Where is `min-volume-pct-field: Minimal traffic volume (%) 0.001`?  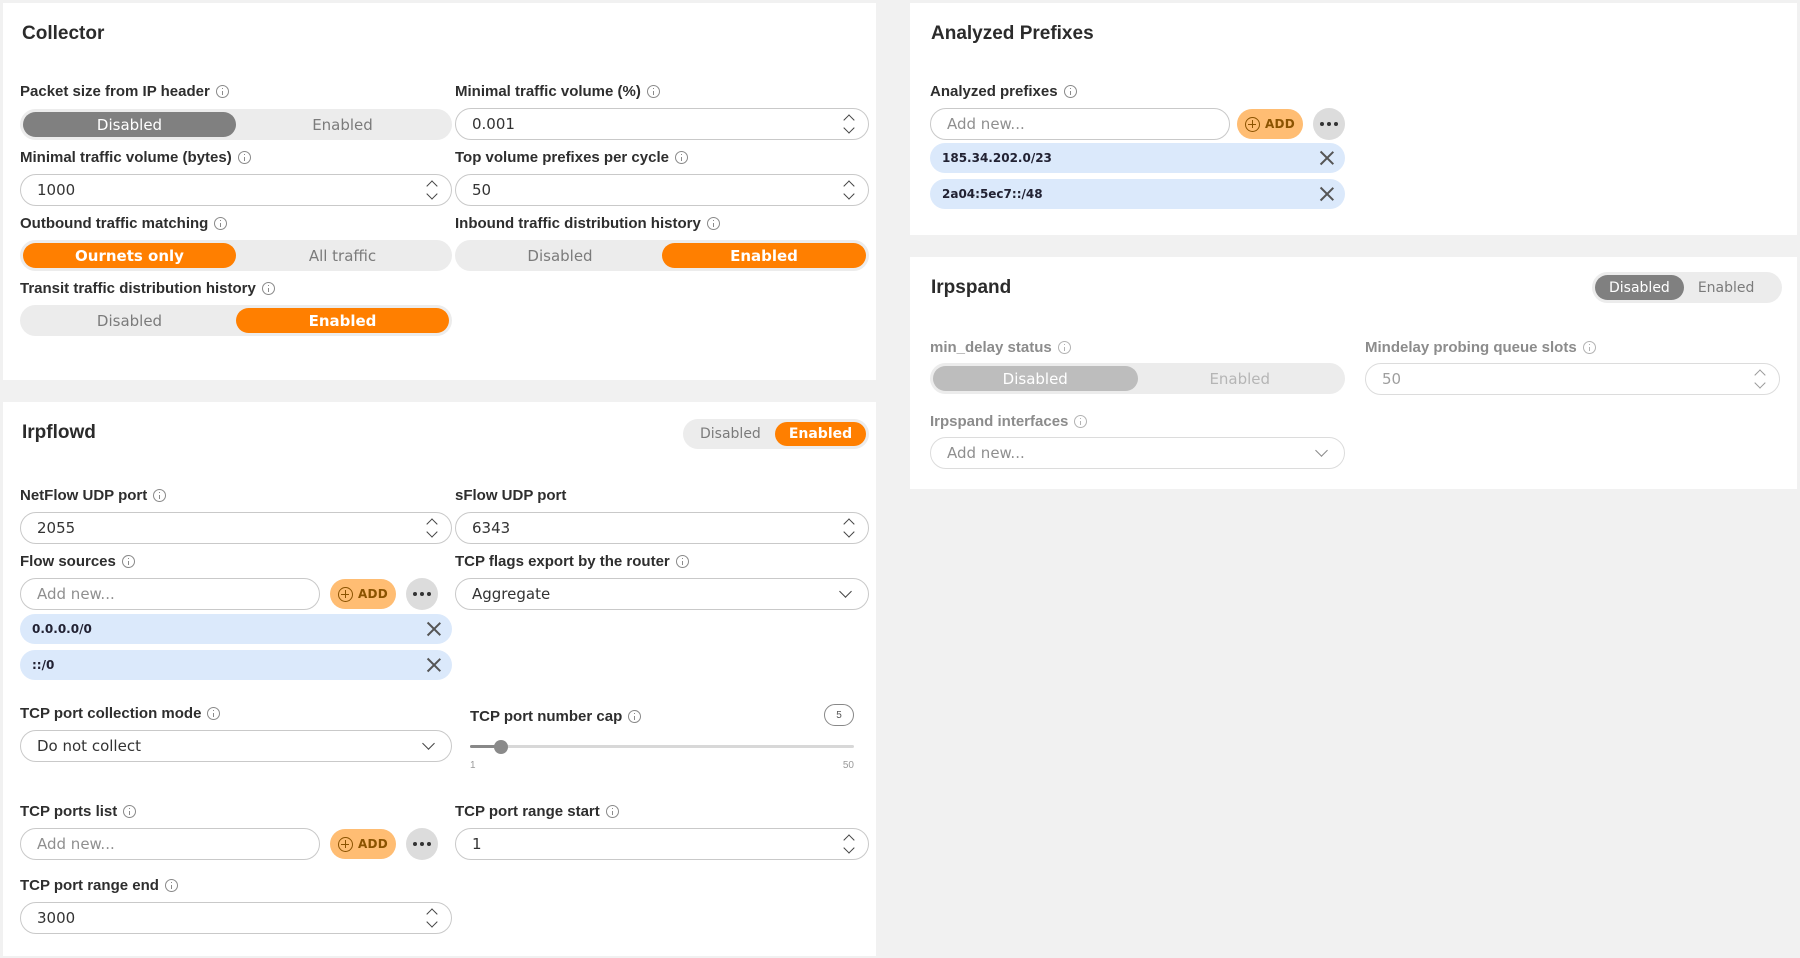 min-volume-pct-field: Minimal traffic volume (%) 0.001 is located at coordinates (662, 112).